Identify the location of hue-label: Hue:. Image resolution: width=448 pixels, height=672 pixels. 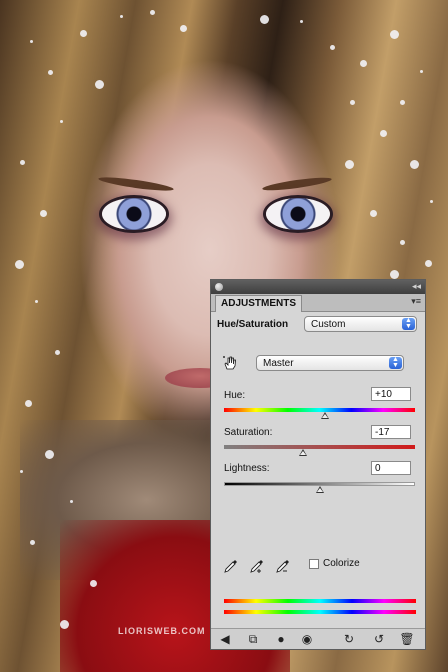
(235, 395).